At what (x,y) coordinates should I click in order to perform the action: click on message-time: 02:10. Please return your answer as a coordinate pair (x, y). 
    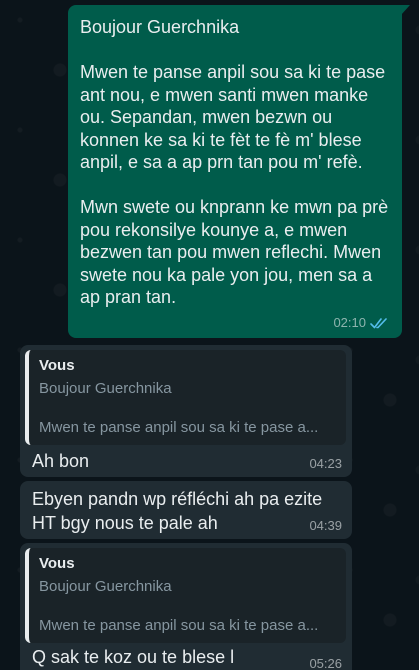
    Looking at the image, I should click on (349, 322).